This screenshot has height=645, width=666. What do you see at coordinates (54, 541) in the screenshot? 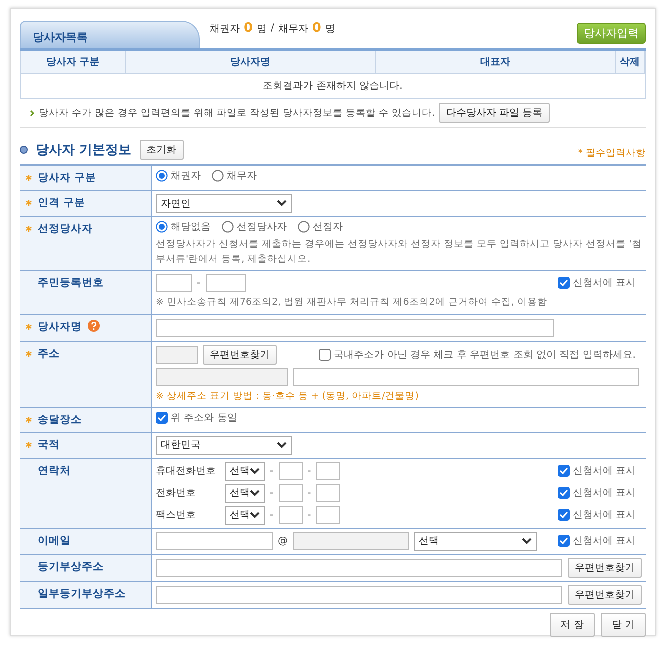
I see `field-label: 이메일` at bounding box center [54, 541].